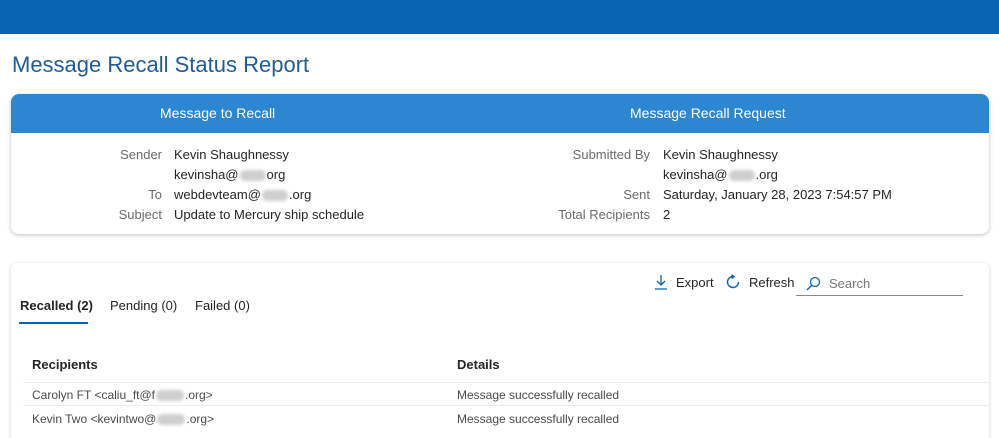 This screenshot has height=438, width=999. Describe the element at coordinates (604, 214) in the screenshot. I see `total-recipients-label: Total Recipients` at that location.